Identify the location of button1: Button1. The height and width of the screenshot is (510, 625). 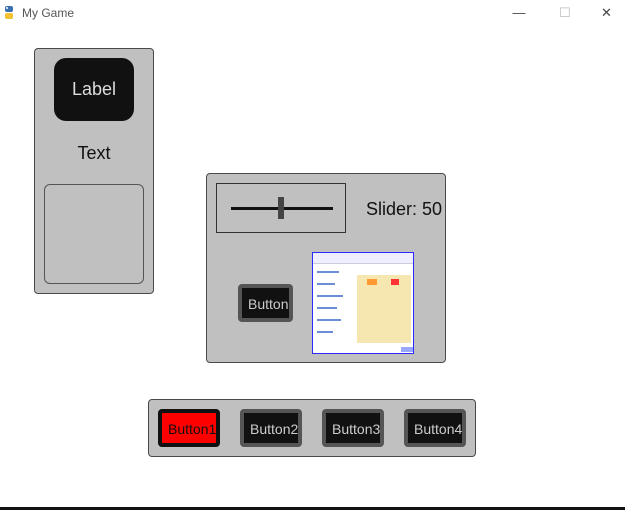
(189, 428).